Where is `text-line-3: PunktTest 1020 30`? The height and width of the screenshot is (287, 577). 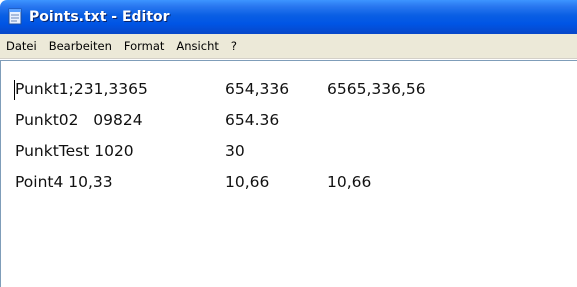
text-line-3: PunktTest 1020 30 is located at coordinates (130, 151).